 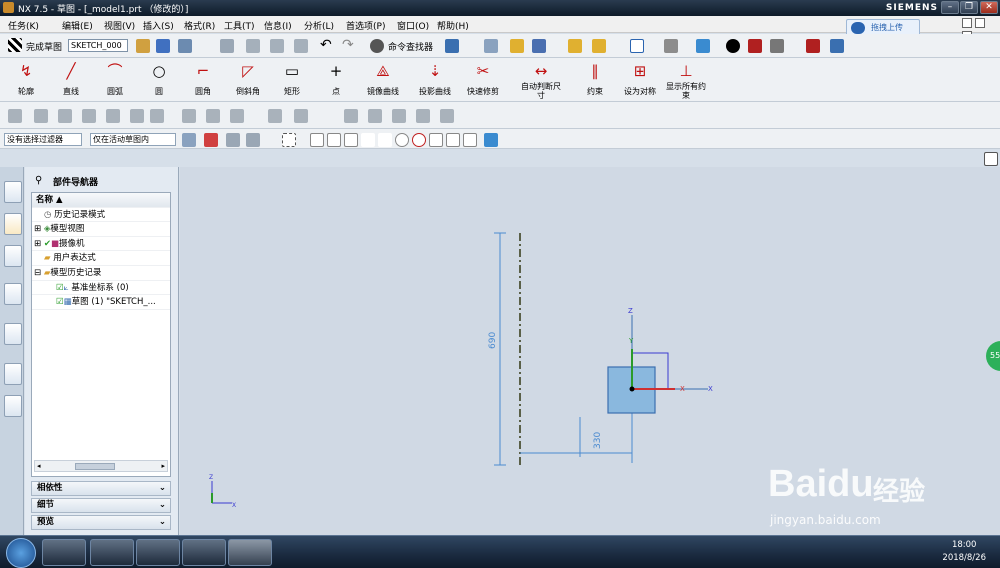 I want to click on midpoint-snap-icon, so click(x=334, y=140).